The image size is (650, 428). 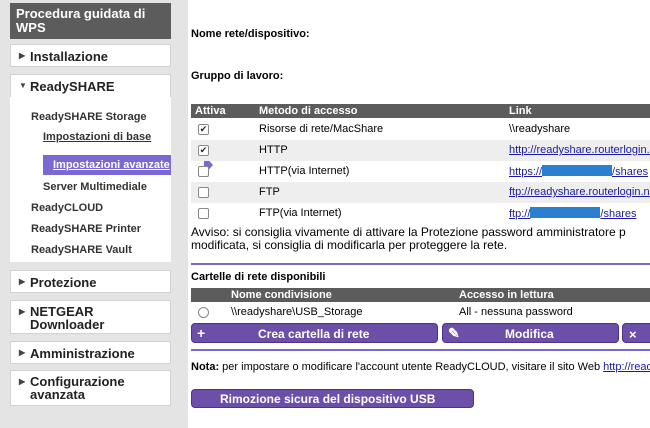 What do you see at coordinates (420, 129) in the screenshot?
I see `table-row: ✔ Risorse di rete/MacShare \\readyshare` at bounding box center [420, 129].